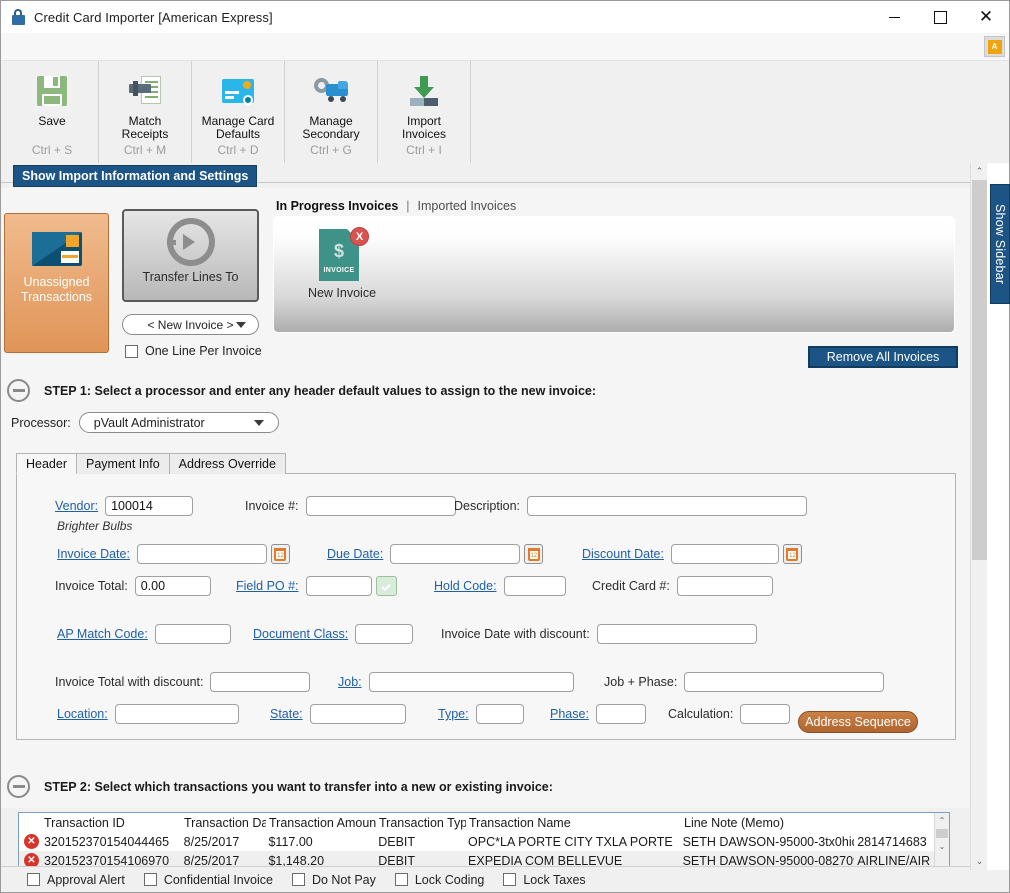 The height and width of the screenshot is (893, 1010). I want to click on lock-taxes-checkbox: Lock Taxes, so click(544, 880).